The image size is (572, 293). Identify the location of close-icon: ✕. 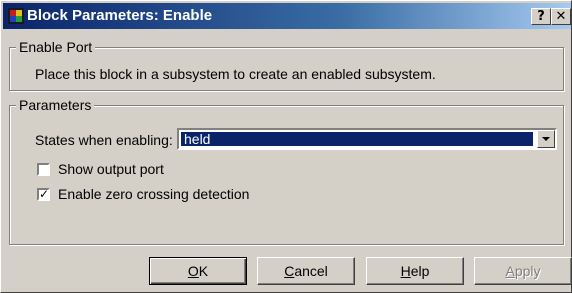
(561, 16).